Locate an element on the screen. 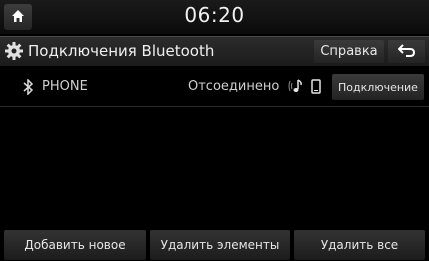 The width and height of the screenshot is (429, 261). back-arrow-icon is located at coordinates (406, 51).